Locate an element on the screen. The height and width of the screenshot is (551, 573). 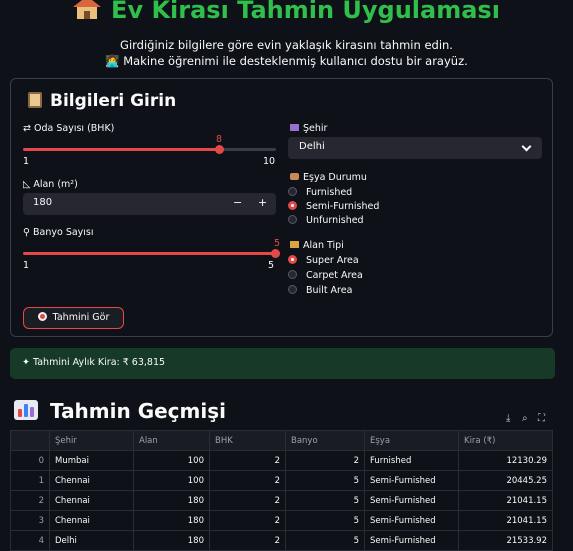
bath-min: 1 is located at coordinates (26, 265).